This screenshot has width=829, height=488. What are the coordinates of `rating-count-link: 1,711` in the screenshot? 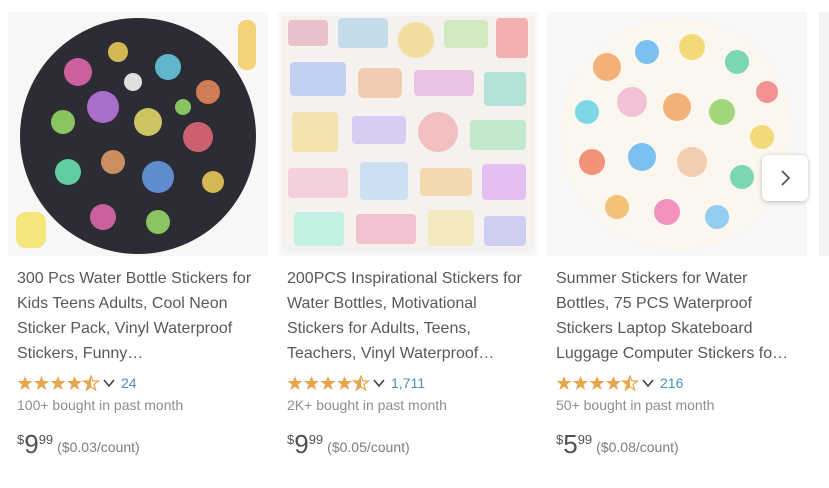 It's located at (408, 383).